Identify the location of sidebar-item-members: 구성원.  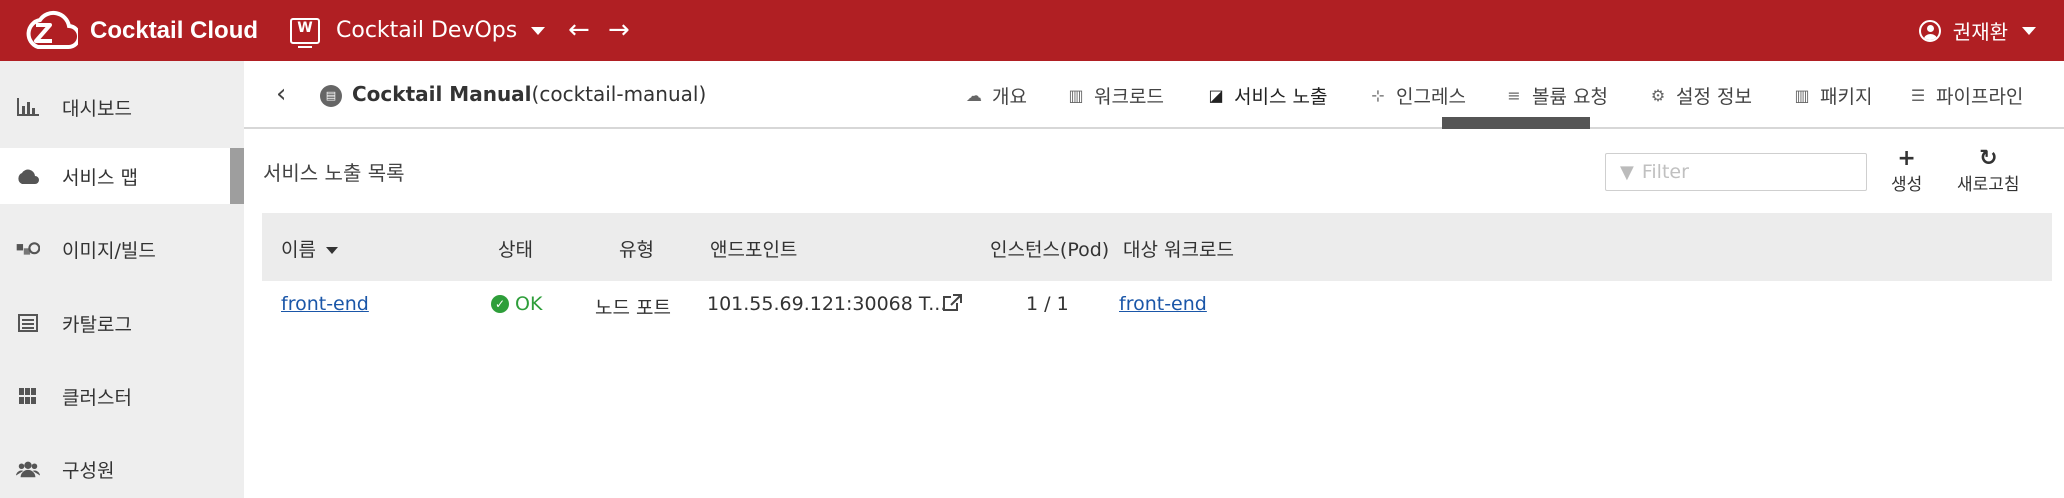
(122, 469).